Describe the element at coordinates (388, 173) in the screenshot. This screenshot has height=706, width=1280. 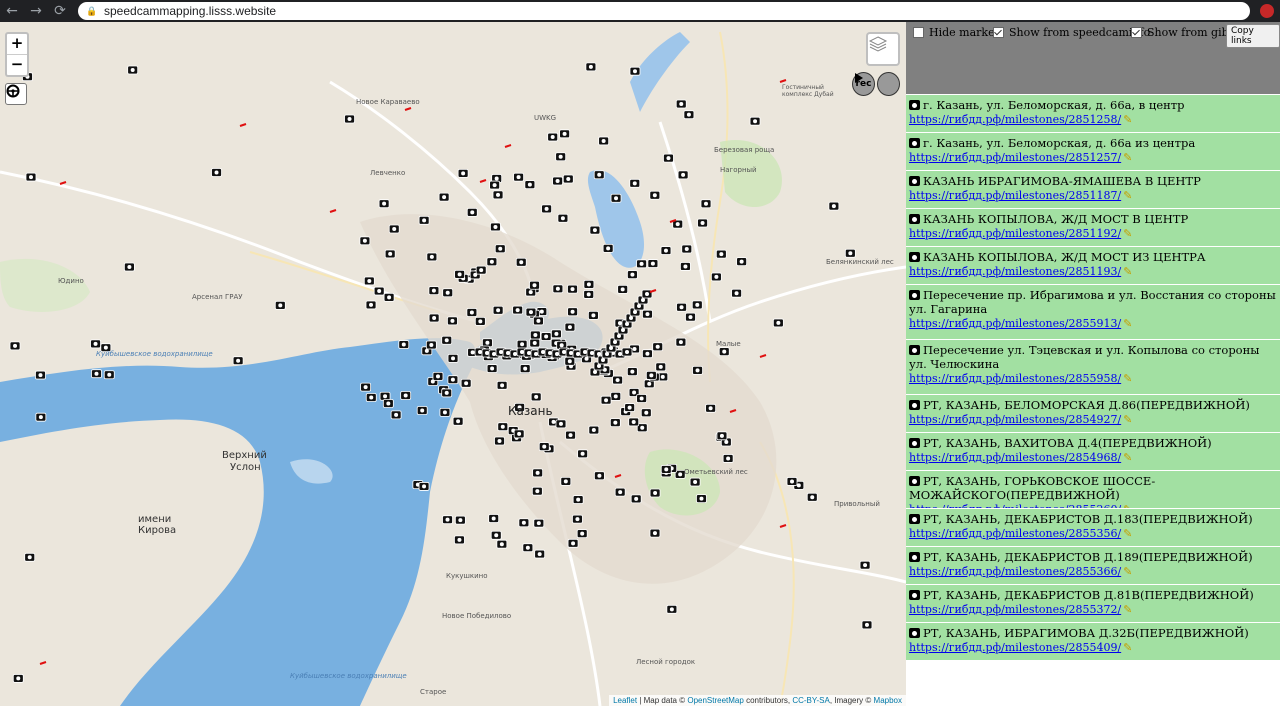
I see `label-levchenko: Левченко` at that location.